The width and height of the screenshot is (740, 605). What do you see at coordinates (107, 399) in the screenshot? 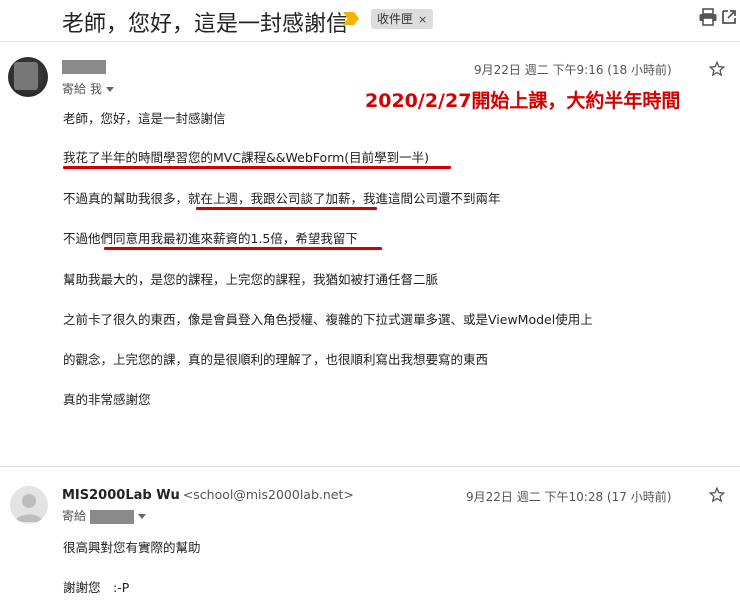
I see `body-line-8: 真的非常感謝您` at bounding box center [107, 399].